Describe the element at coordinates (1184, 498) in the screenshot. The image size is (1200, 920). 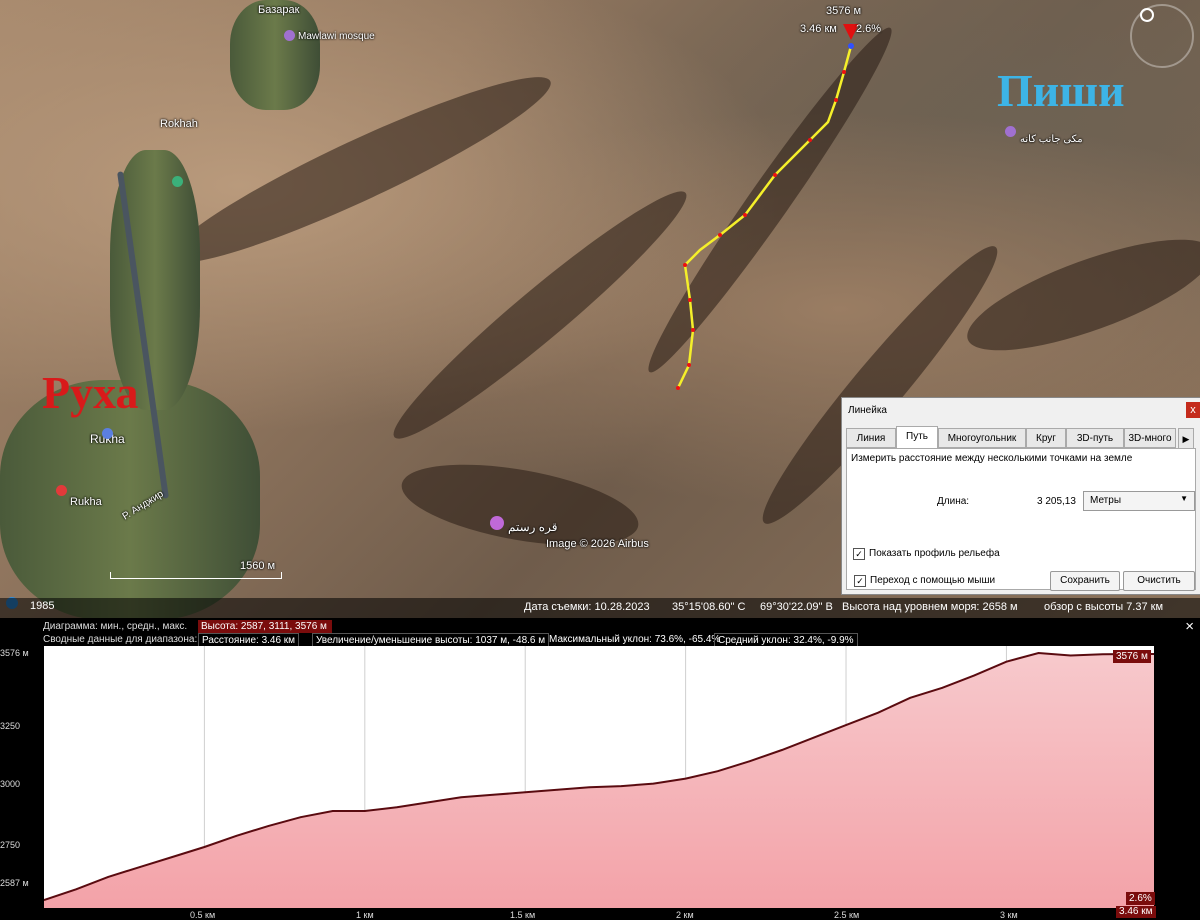
I see `chevron-down-icon: ▼` at that location.